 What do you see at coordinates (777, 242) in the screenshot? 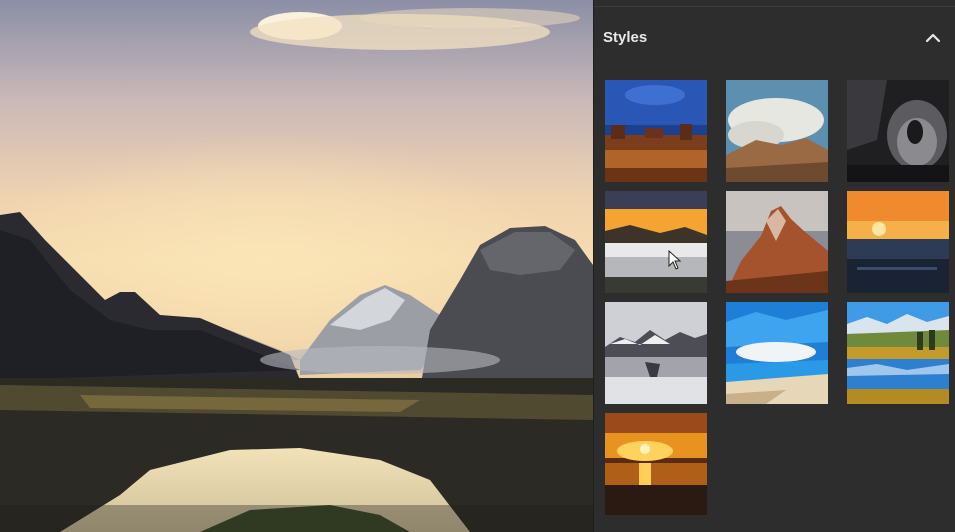
I see `style-thumbnail-red-peak` at bounding box center [777, 242].